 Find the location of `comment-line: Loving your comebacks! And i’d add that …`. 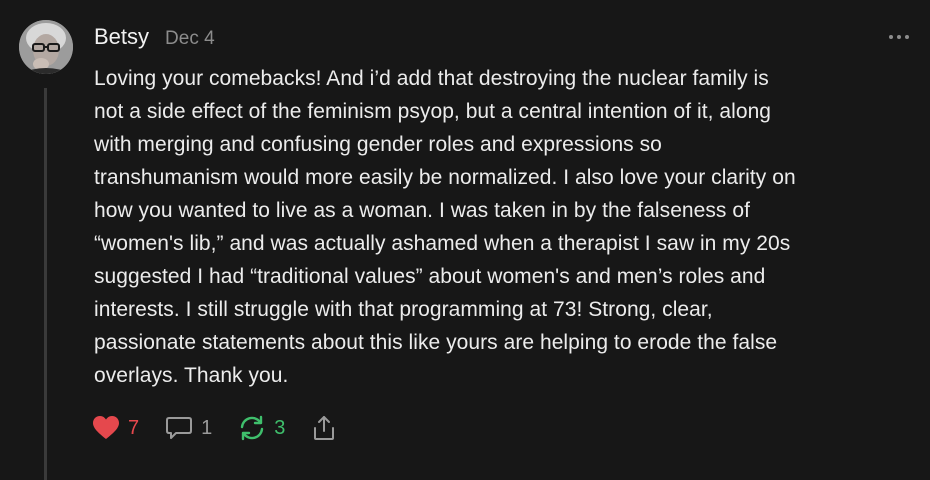

comment-line: Loving your comebacks! And i’d add that … is located at coordinates (431, 78).